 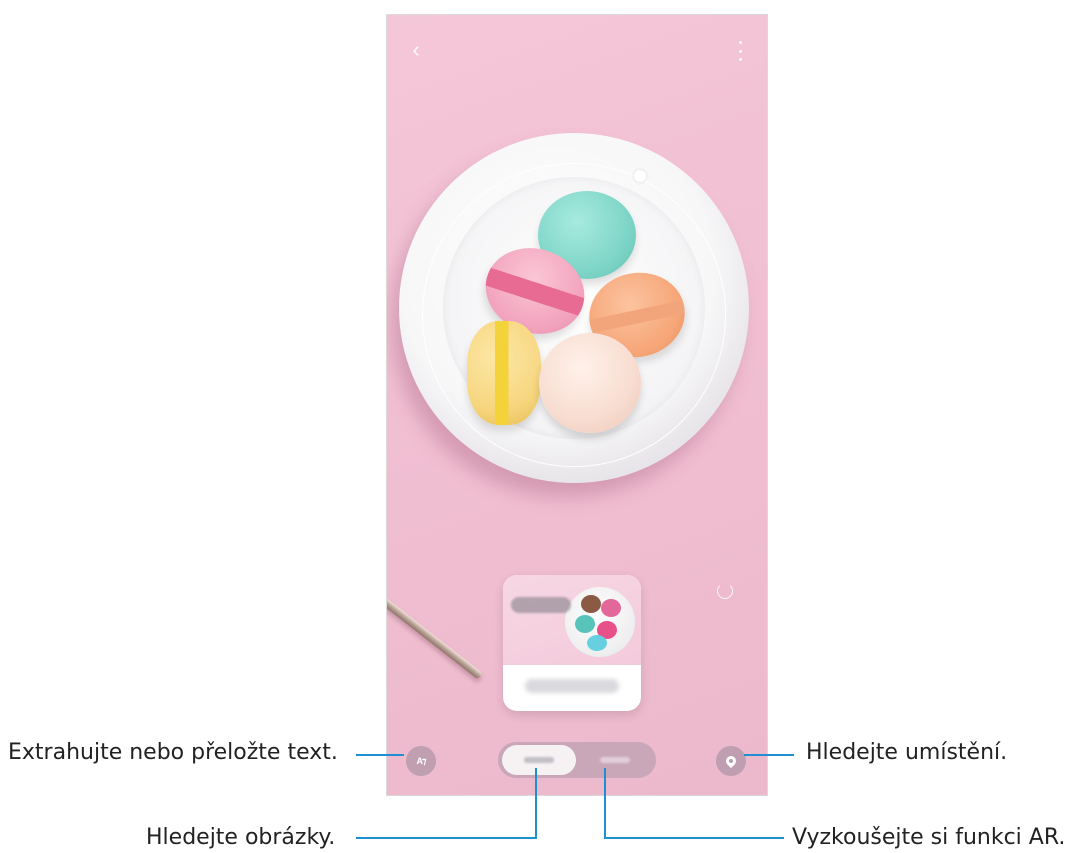 What do you see at coordinates (446, 838) in the screenshot?
I see `callout-line-images-h` at bounding box center [446, 838].